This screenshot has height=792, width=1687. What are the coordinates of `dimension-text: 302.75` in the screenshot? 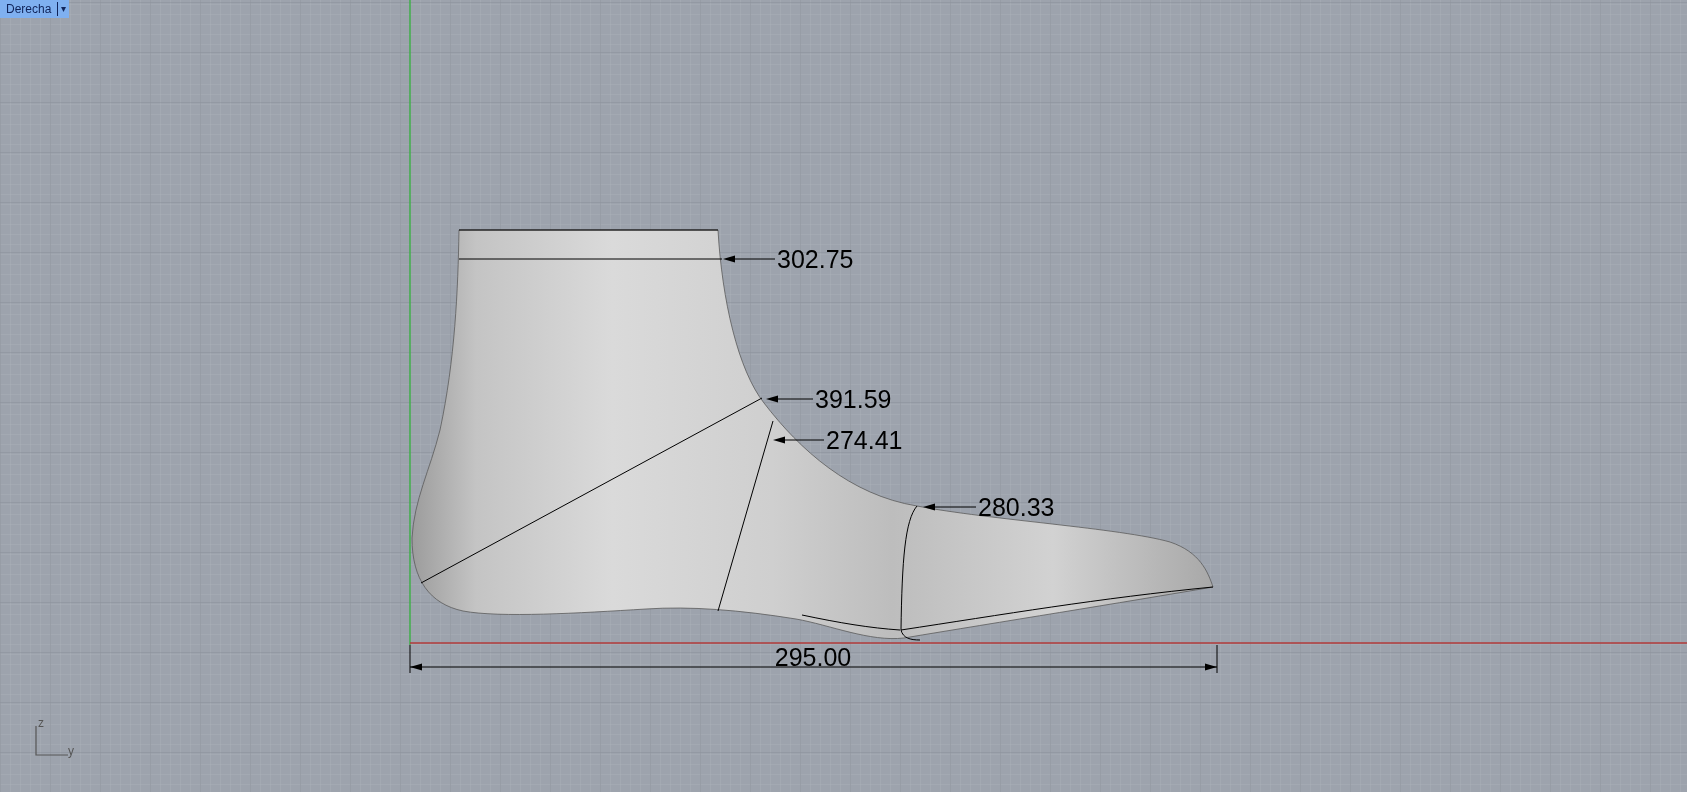 It's located at (815, 259).